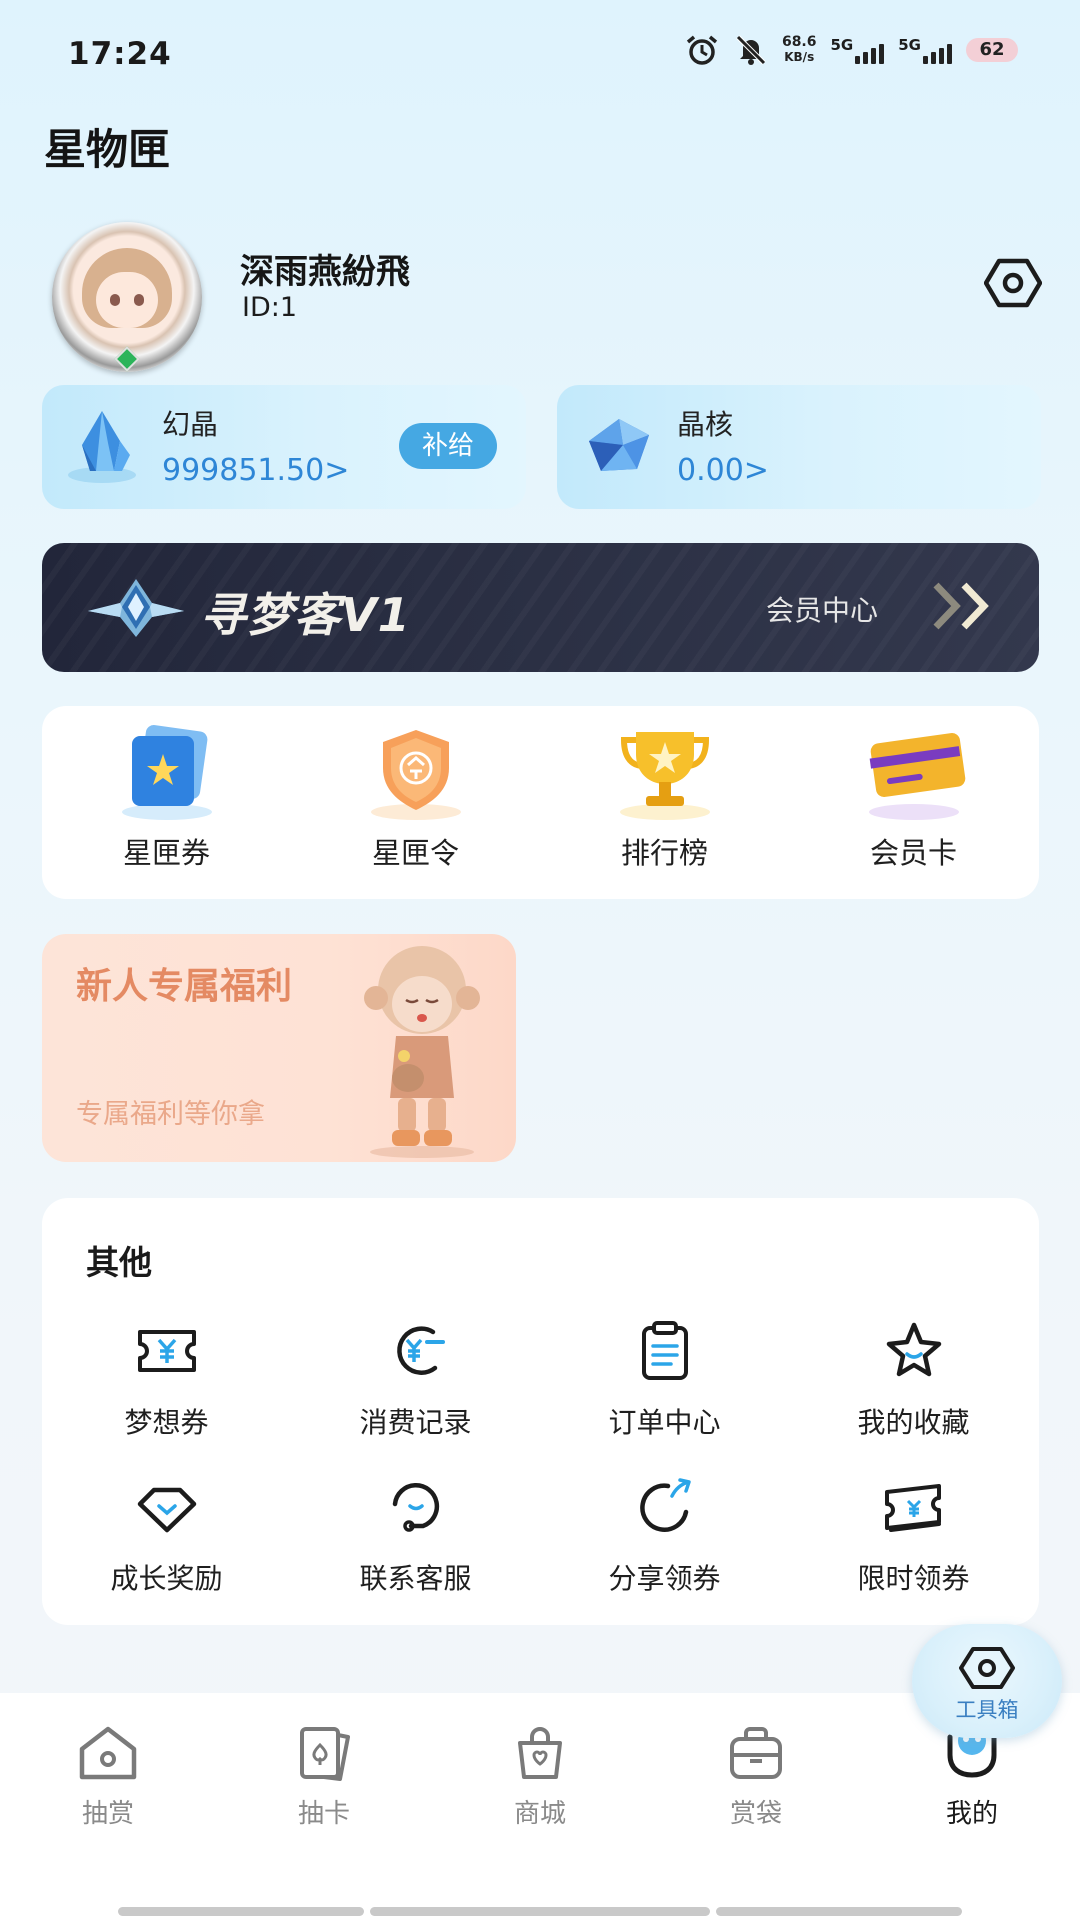 Image resolution: width=1080 pixels, height=1920 pixels. What do you see at coordinates (416, 1351) in the screenshot?
I see `spending-record-icon` at bounding box center [416, 1351].